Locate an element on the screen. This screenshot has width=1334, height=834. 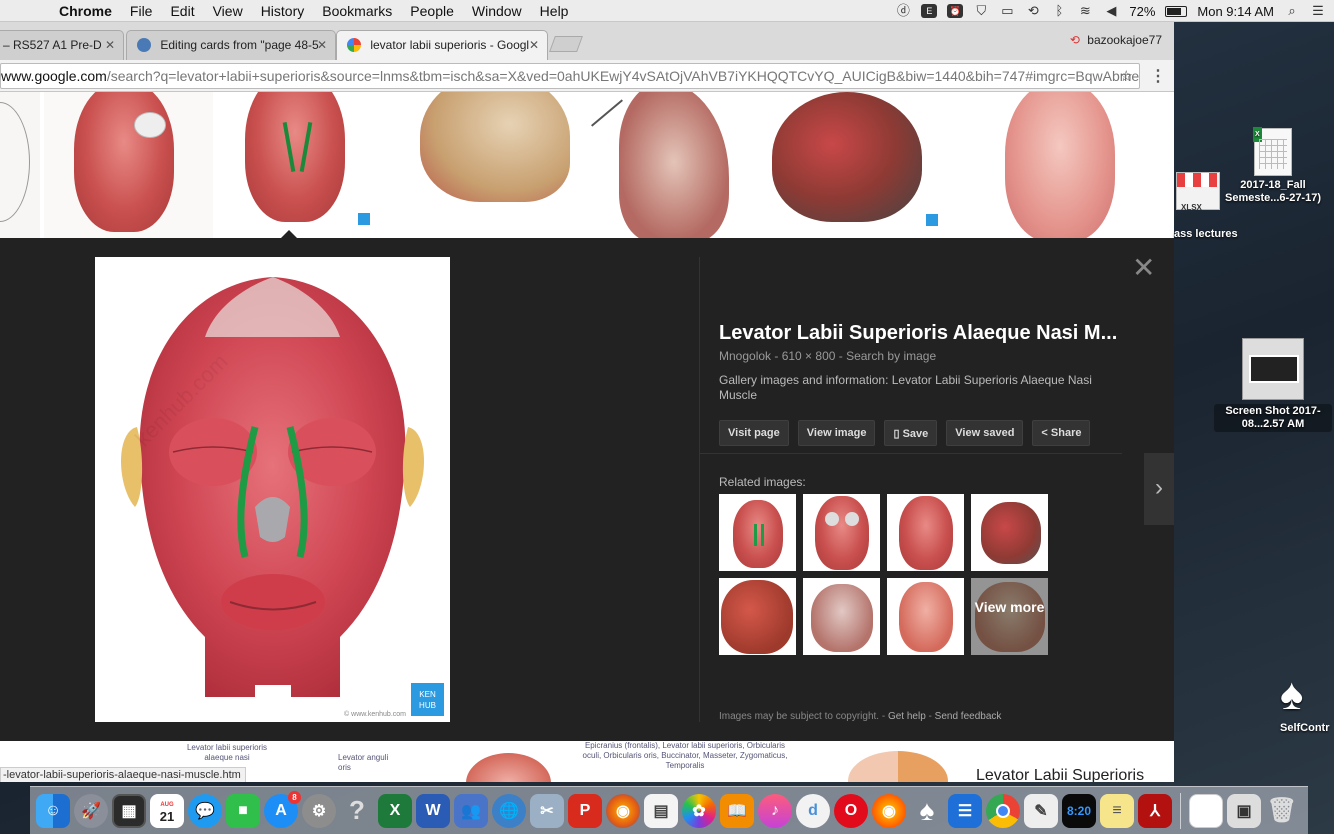
firefox-icon: ◉ is located at coordinates (623, 810).